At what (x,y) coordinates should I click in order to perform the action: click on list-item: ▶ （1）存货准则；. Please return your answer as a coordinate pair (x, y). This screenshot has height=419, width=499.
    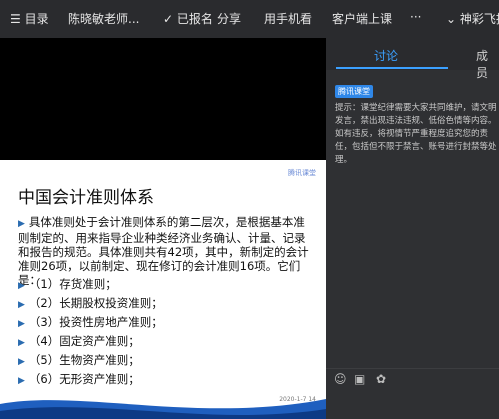
    Looking at the image, I should click on (67, 284).